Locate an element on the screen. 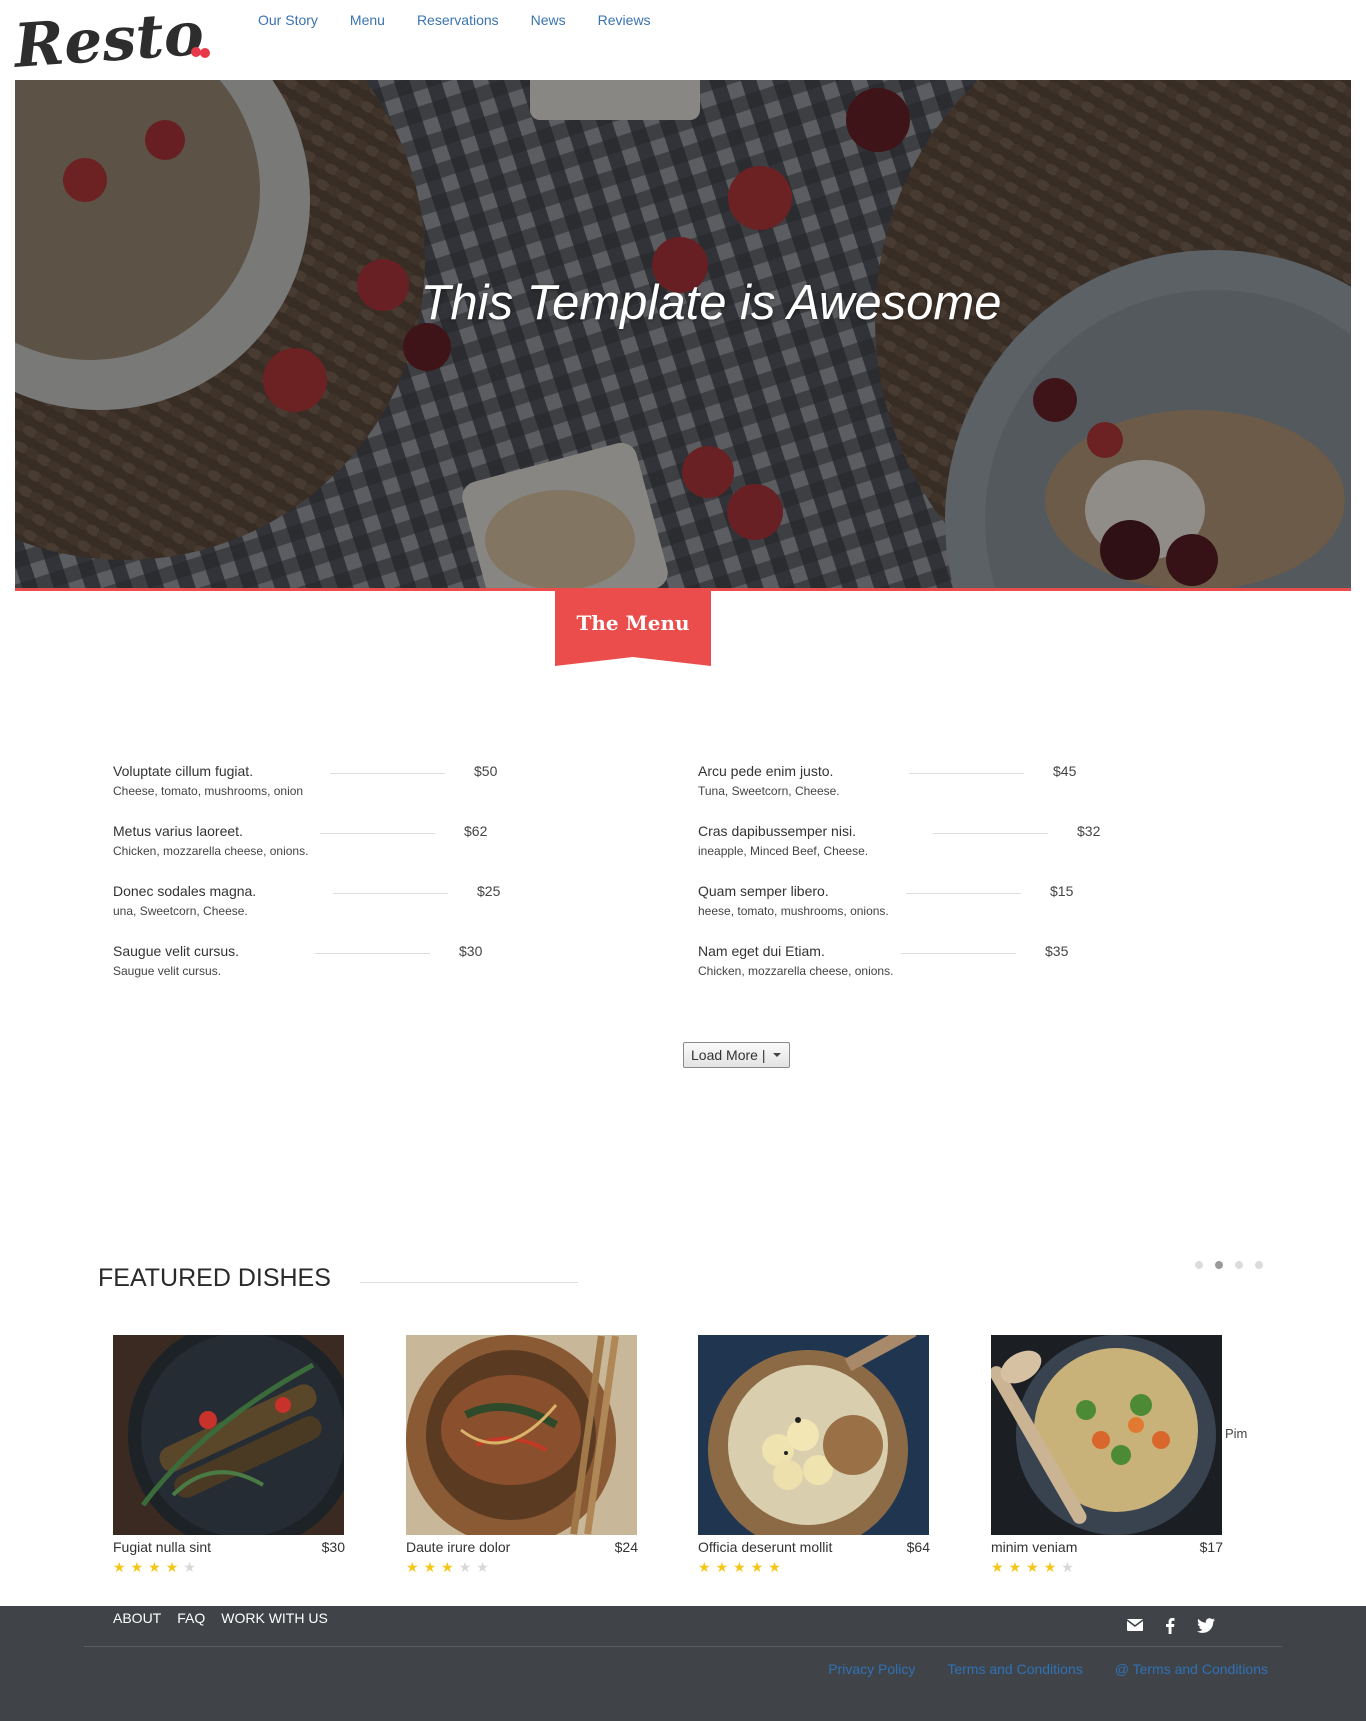 The width and height of the screenshot is (1366, 1721). main-nav: Our Story Menu Reservations News Reviews is located at coordinates (470, 20).